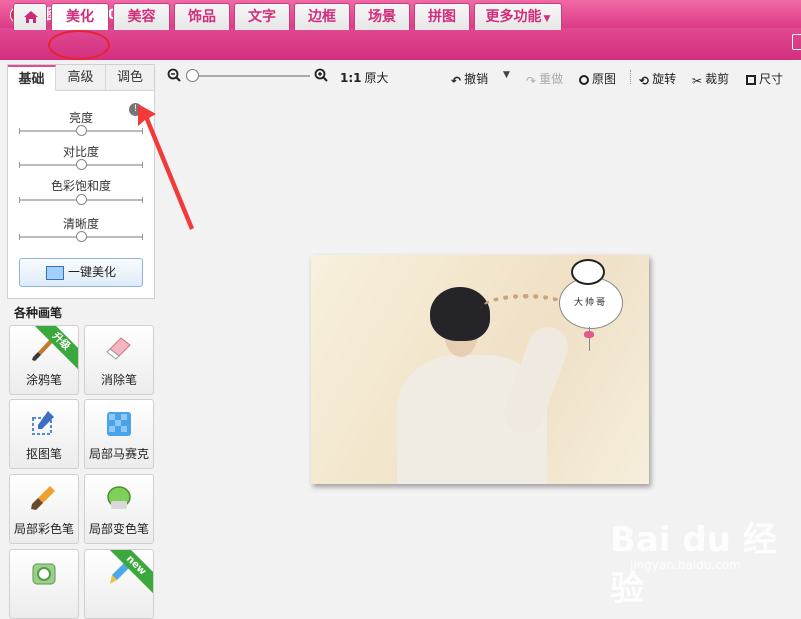 The image size is (801, 619). Describe the element at coordinates (584, 80) in the screenshot. I see `original-image-icon` at that location.